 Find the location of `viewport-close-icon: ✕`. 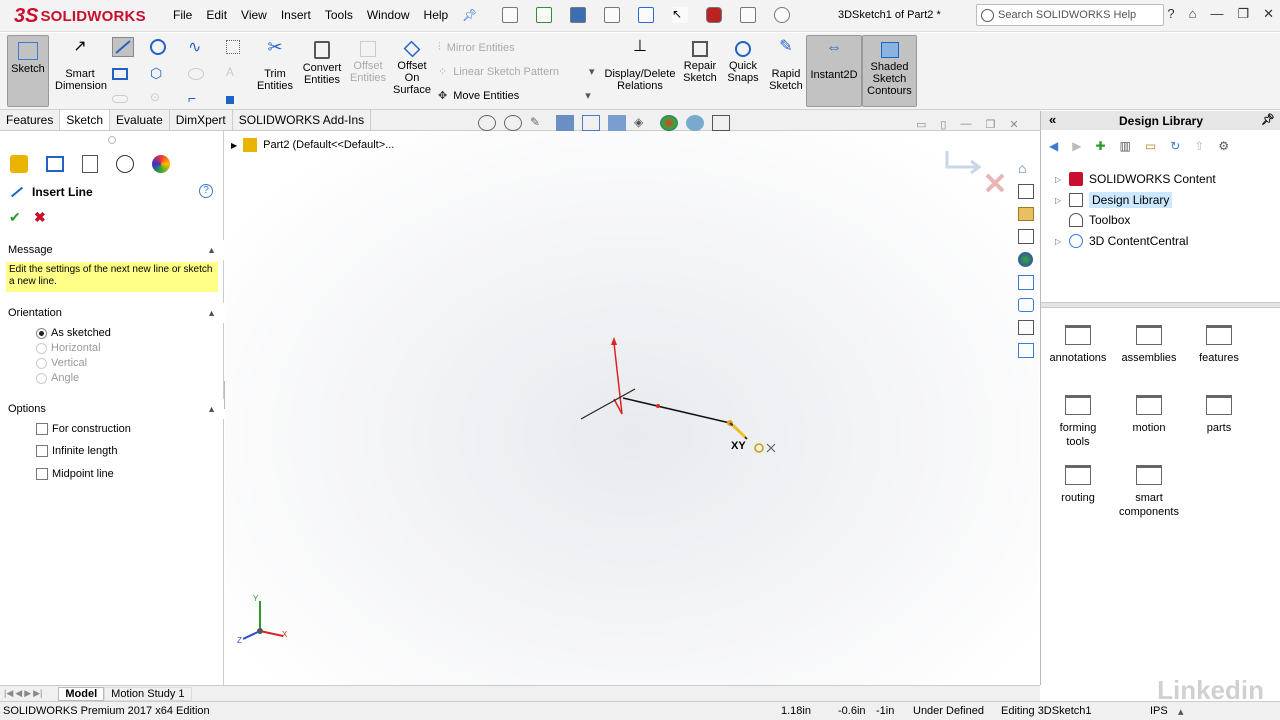

viewport-close-icon: ✕ is located at coordinates (1013, 124).